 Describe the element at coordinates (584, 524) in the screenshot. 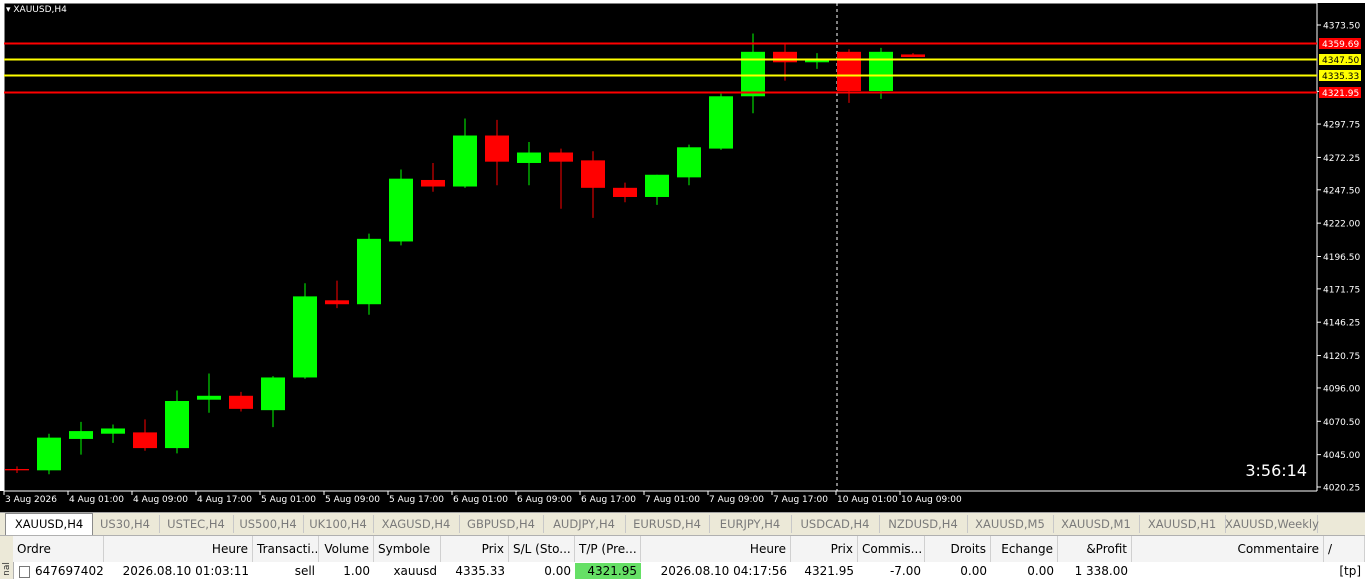

I see `tab-audjpy-h4: AUDJPY,H4` at that location.